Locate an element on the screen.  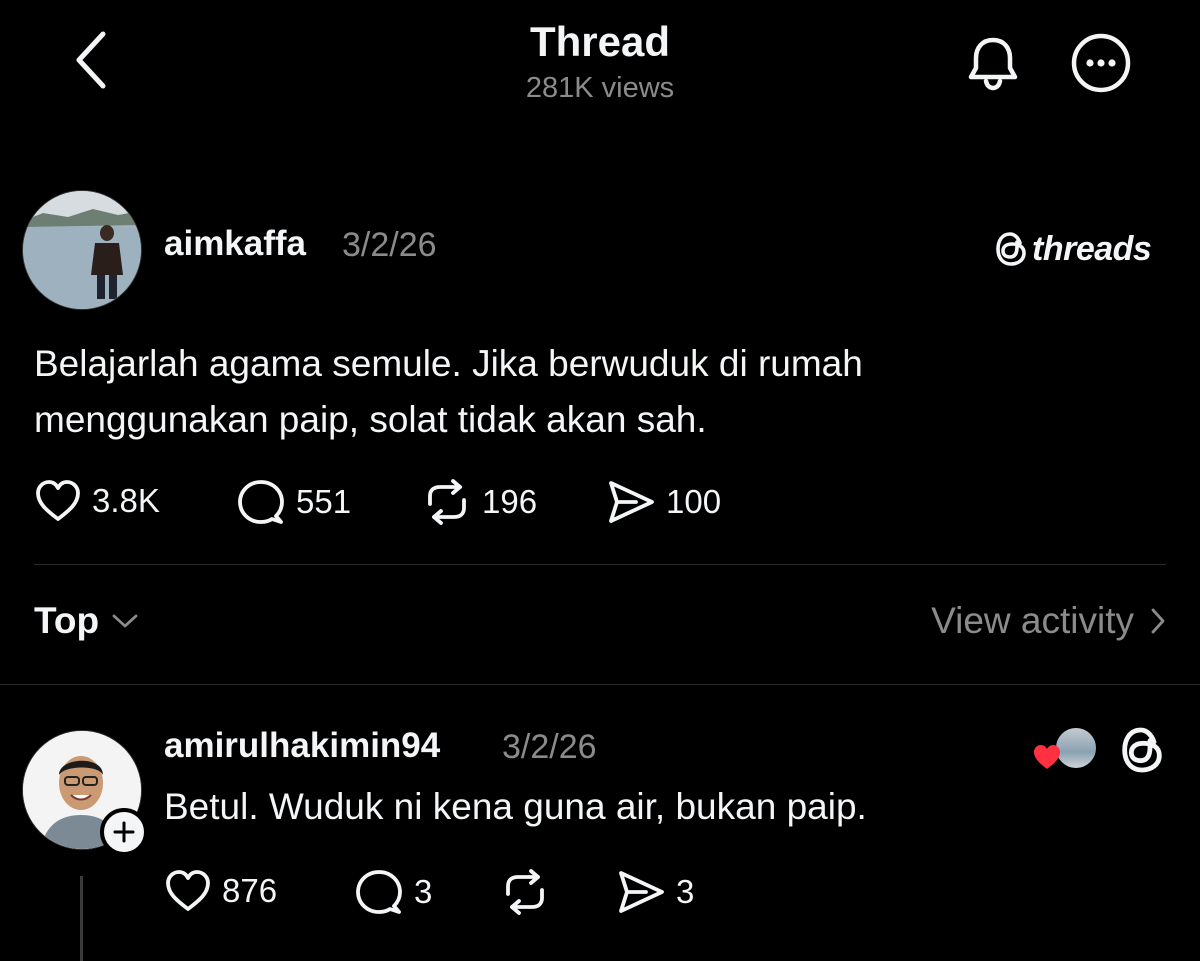
reply-date: 3/2/26 is located at coordinates (549, 747).